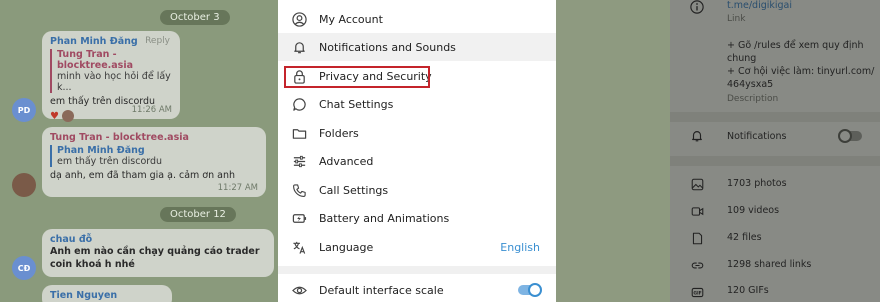 This screenshot has width=880, height=302. Describe the element at coordinates (384, 218) in the screenshot. I see `menu-item-label: Battery and Animations` at that location.